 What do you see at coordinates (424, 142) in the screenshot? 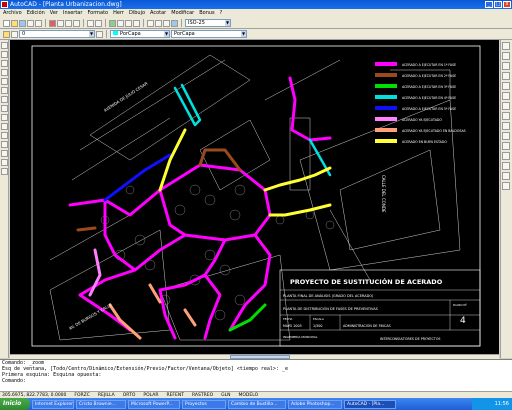
I see `legend-label: ACERADO EN BUEN ESTADO` at bounding box center [424, 142].